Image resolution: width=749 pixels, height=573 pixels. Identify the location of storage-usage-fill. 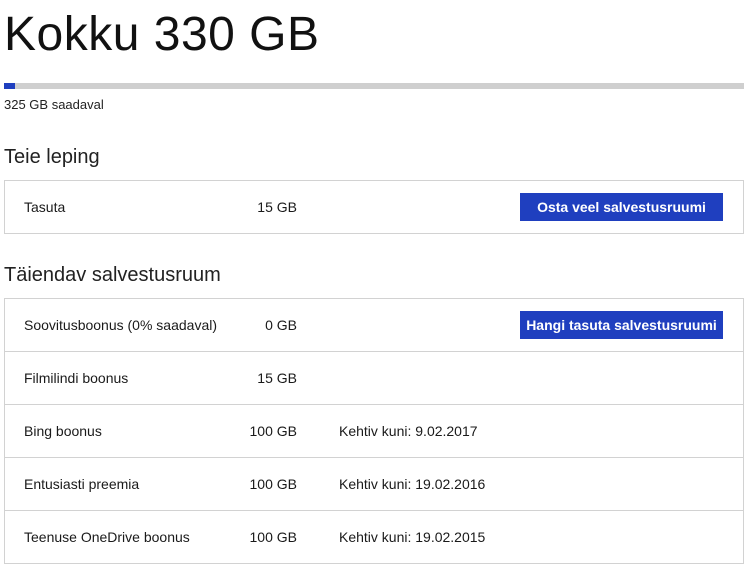
(10, 86).